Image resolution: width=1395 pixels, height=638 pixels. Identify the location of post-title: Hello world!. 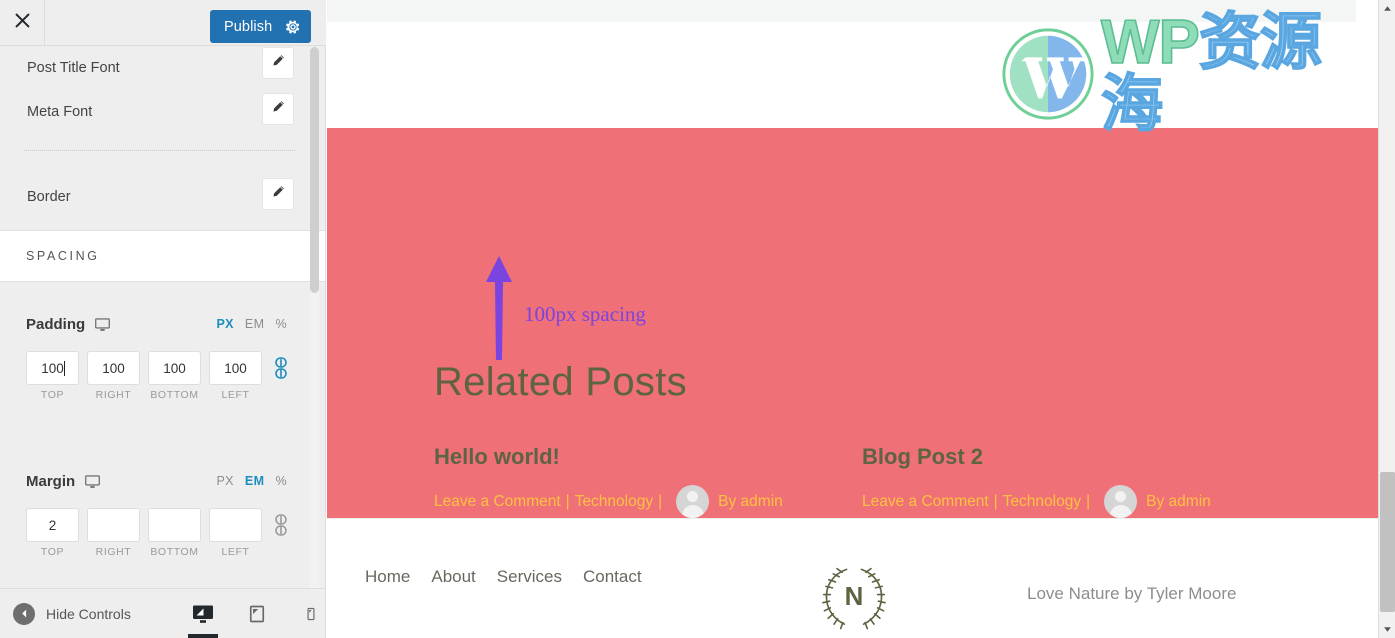
(608, 457).